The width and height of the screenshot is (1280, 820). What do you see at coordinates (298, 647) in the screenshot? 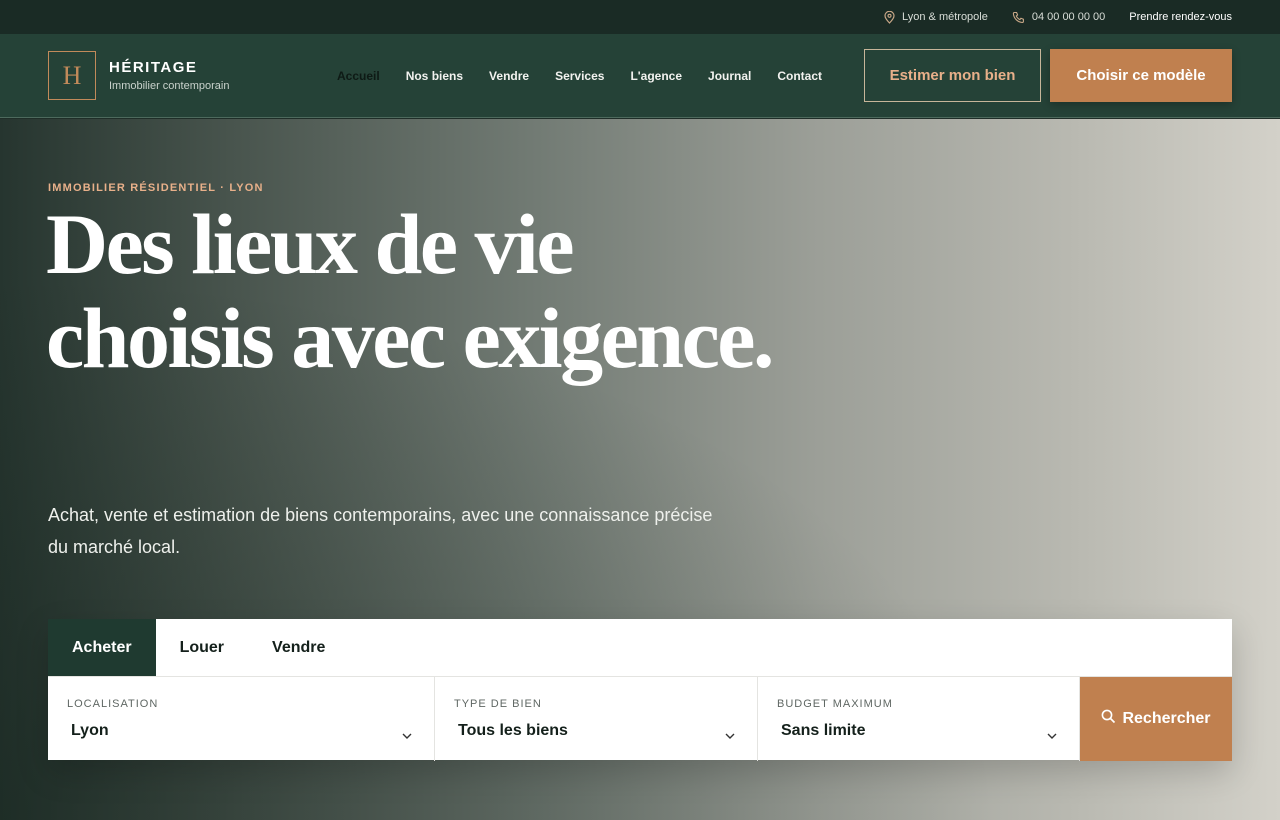
I see `tab-vendre: Vendre` at bounding box center [298, 647].